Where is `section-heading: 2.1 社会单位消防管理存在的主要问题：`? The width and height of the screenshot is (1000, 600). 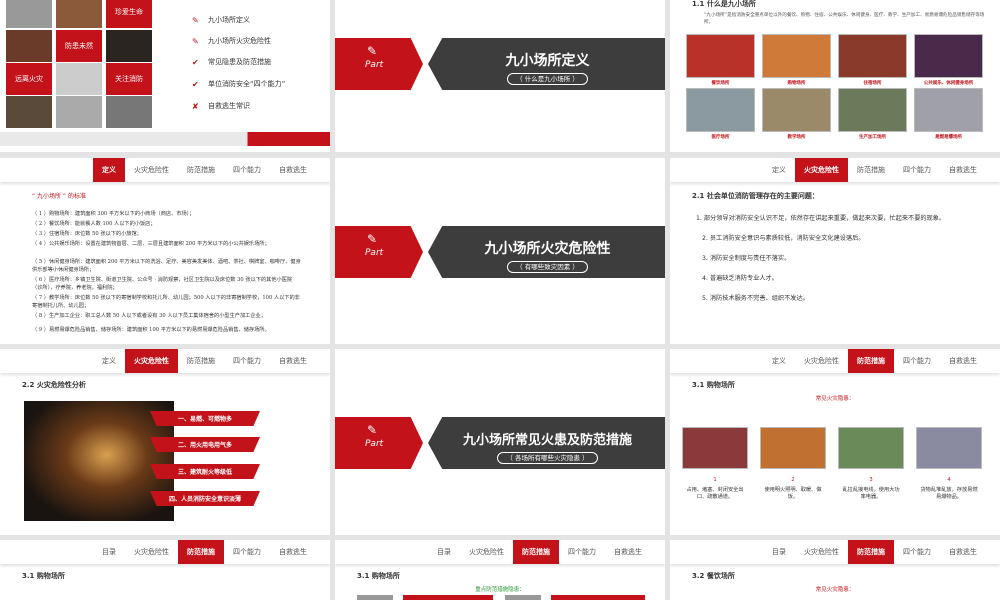
section-heading: 2.1 社会单位消防管理存在的主要问题： is located at coordinates (755, 196).